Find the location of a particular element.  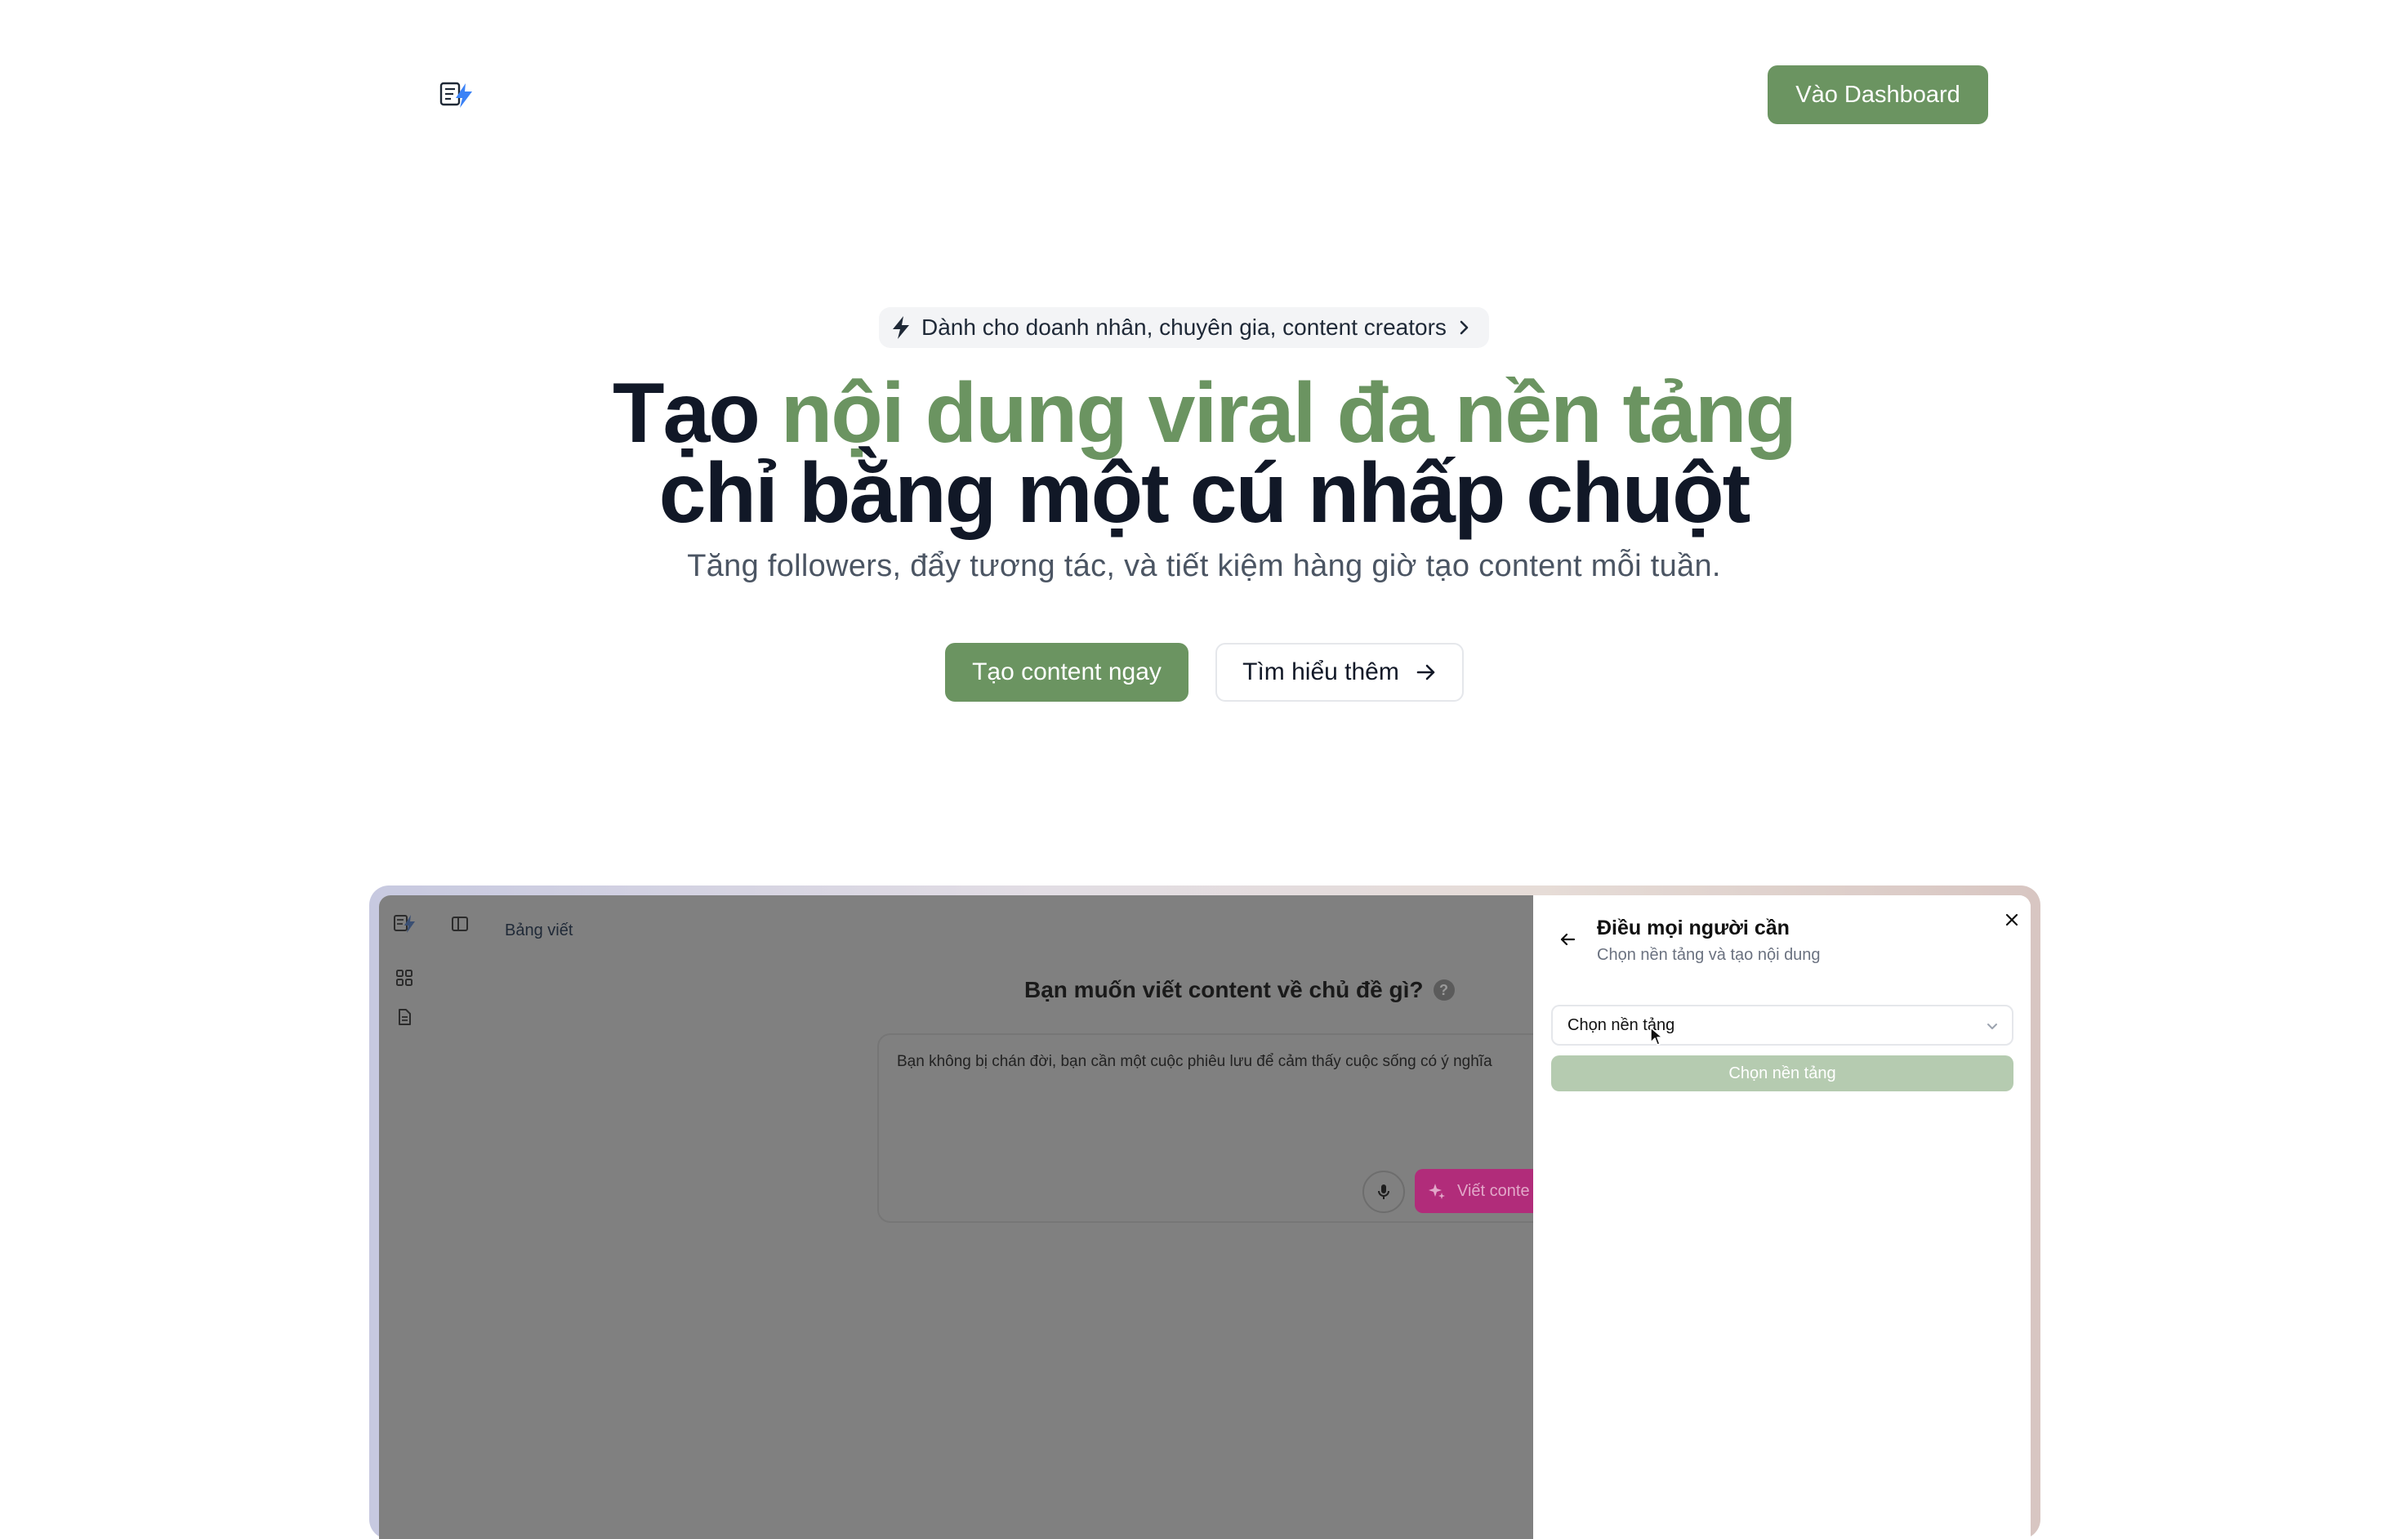

learn-more-button: Tìm hiểu thêm is located at coordinates (1339, 672).